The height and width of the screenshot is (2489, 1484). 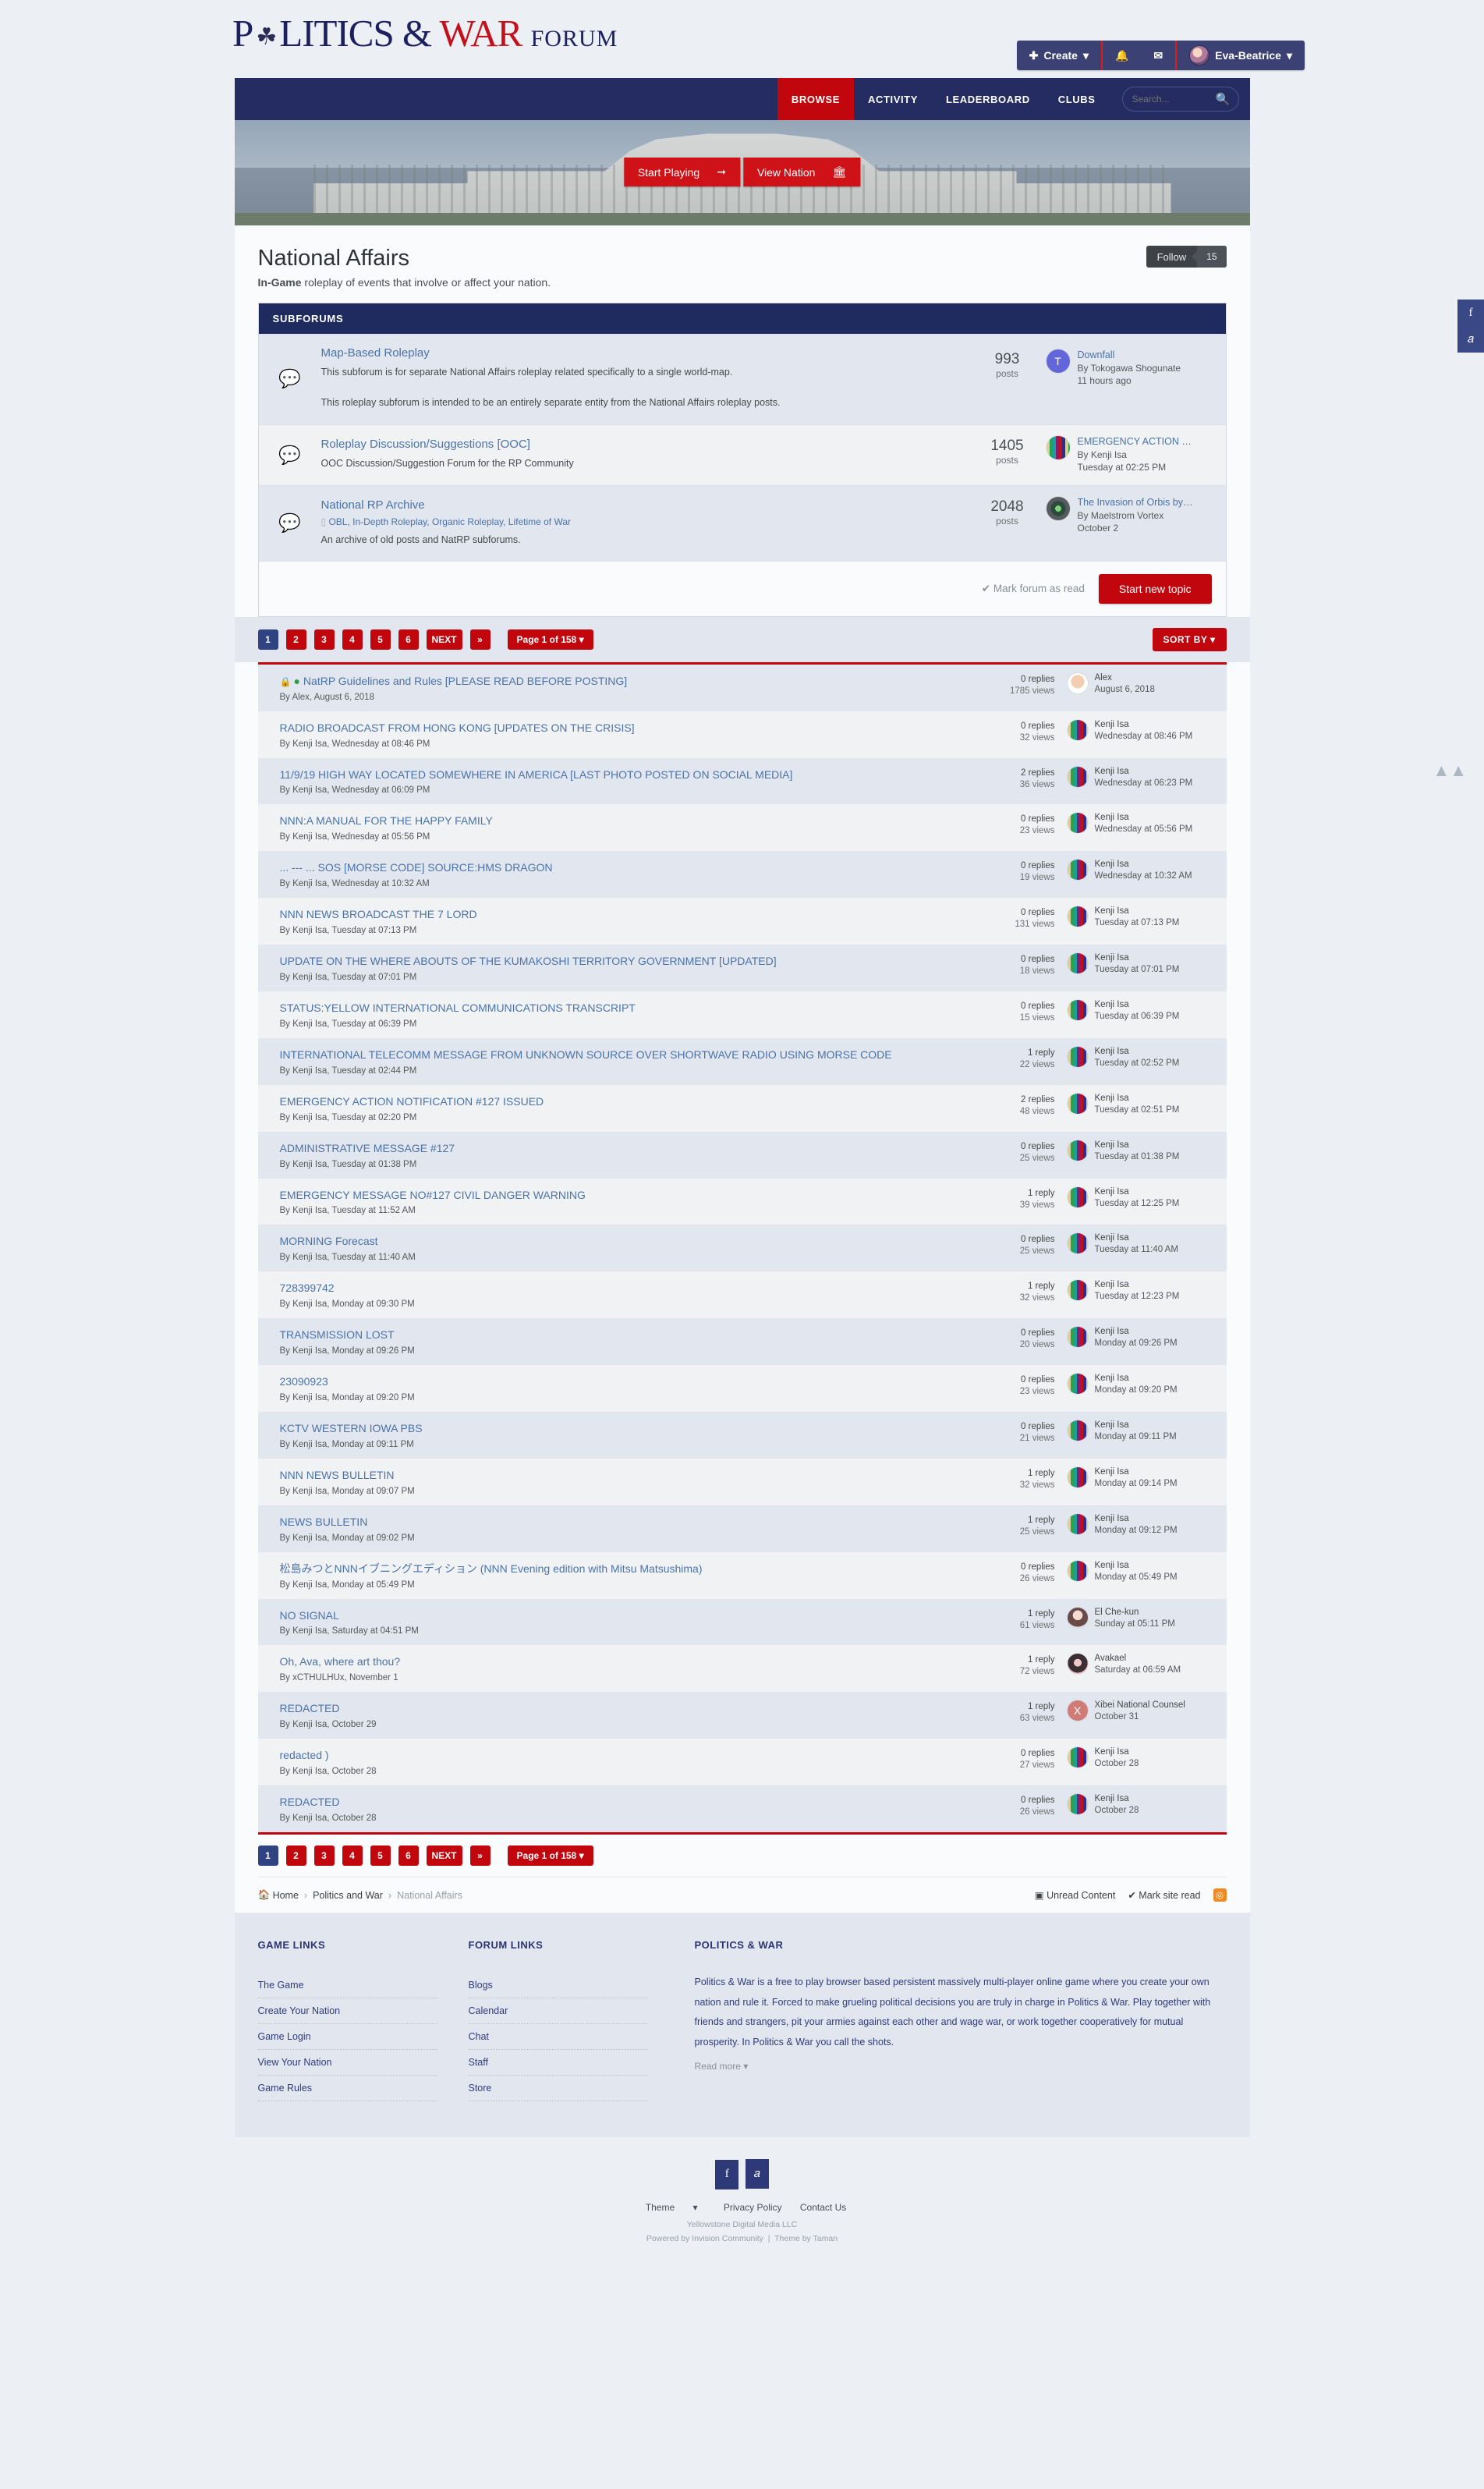 What do you see at coordinates (1186, 257) in the screenshot?
I see `follow-button: Follow 15` at bounding box center [1186, 257].